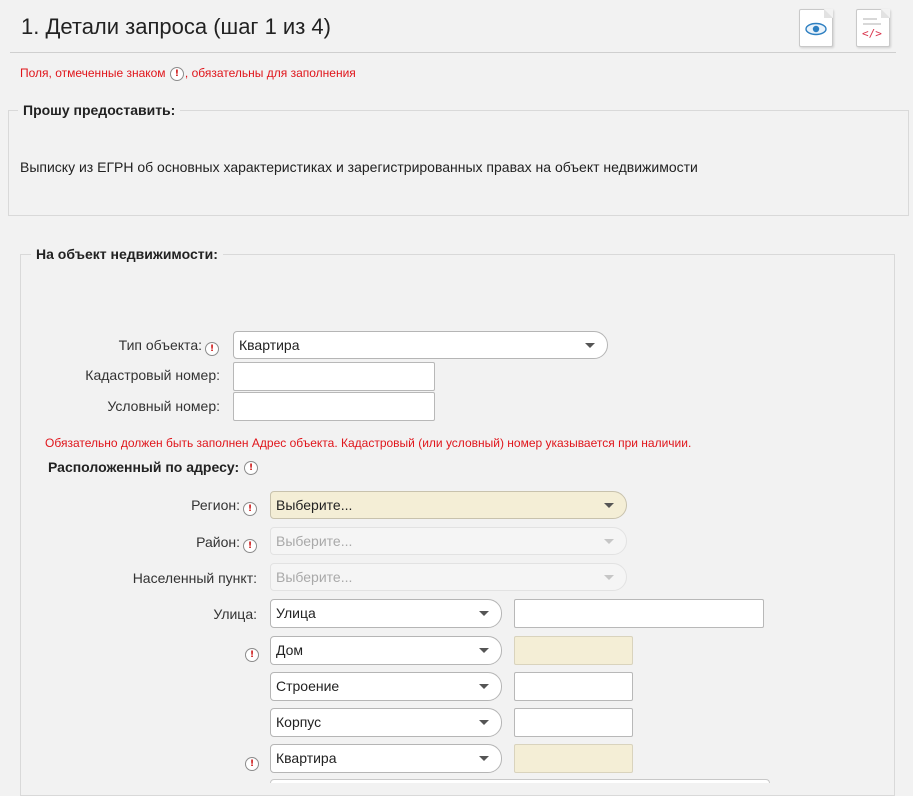 The image size is (913, 796). What do you see at coordinates (215, 505) in the screenshot?
I see `region-label: Регион:` at bounding box center [215, 505].